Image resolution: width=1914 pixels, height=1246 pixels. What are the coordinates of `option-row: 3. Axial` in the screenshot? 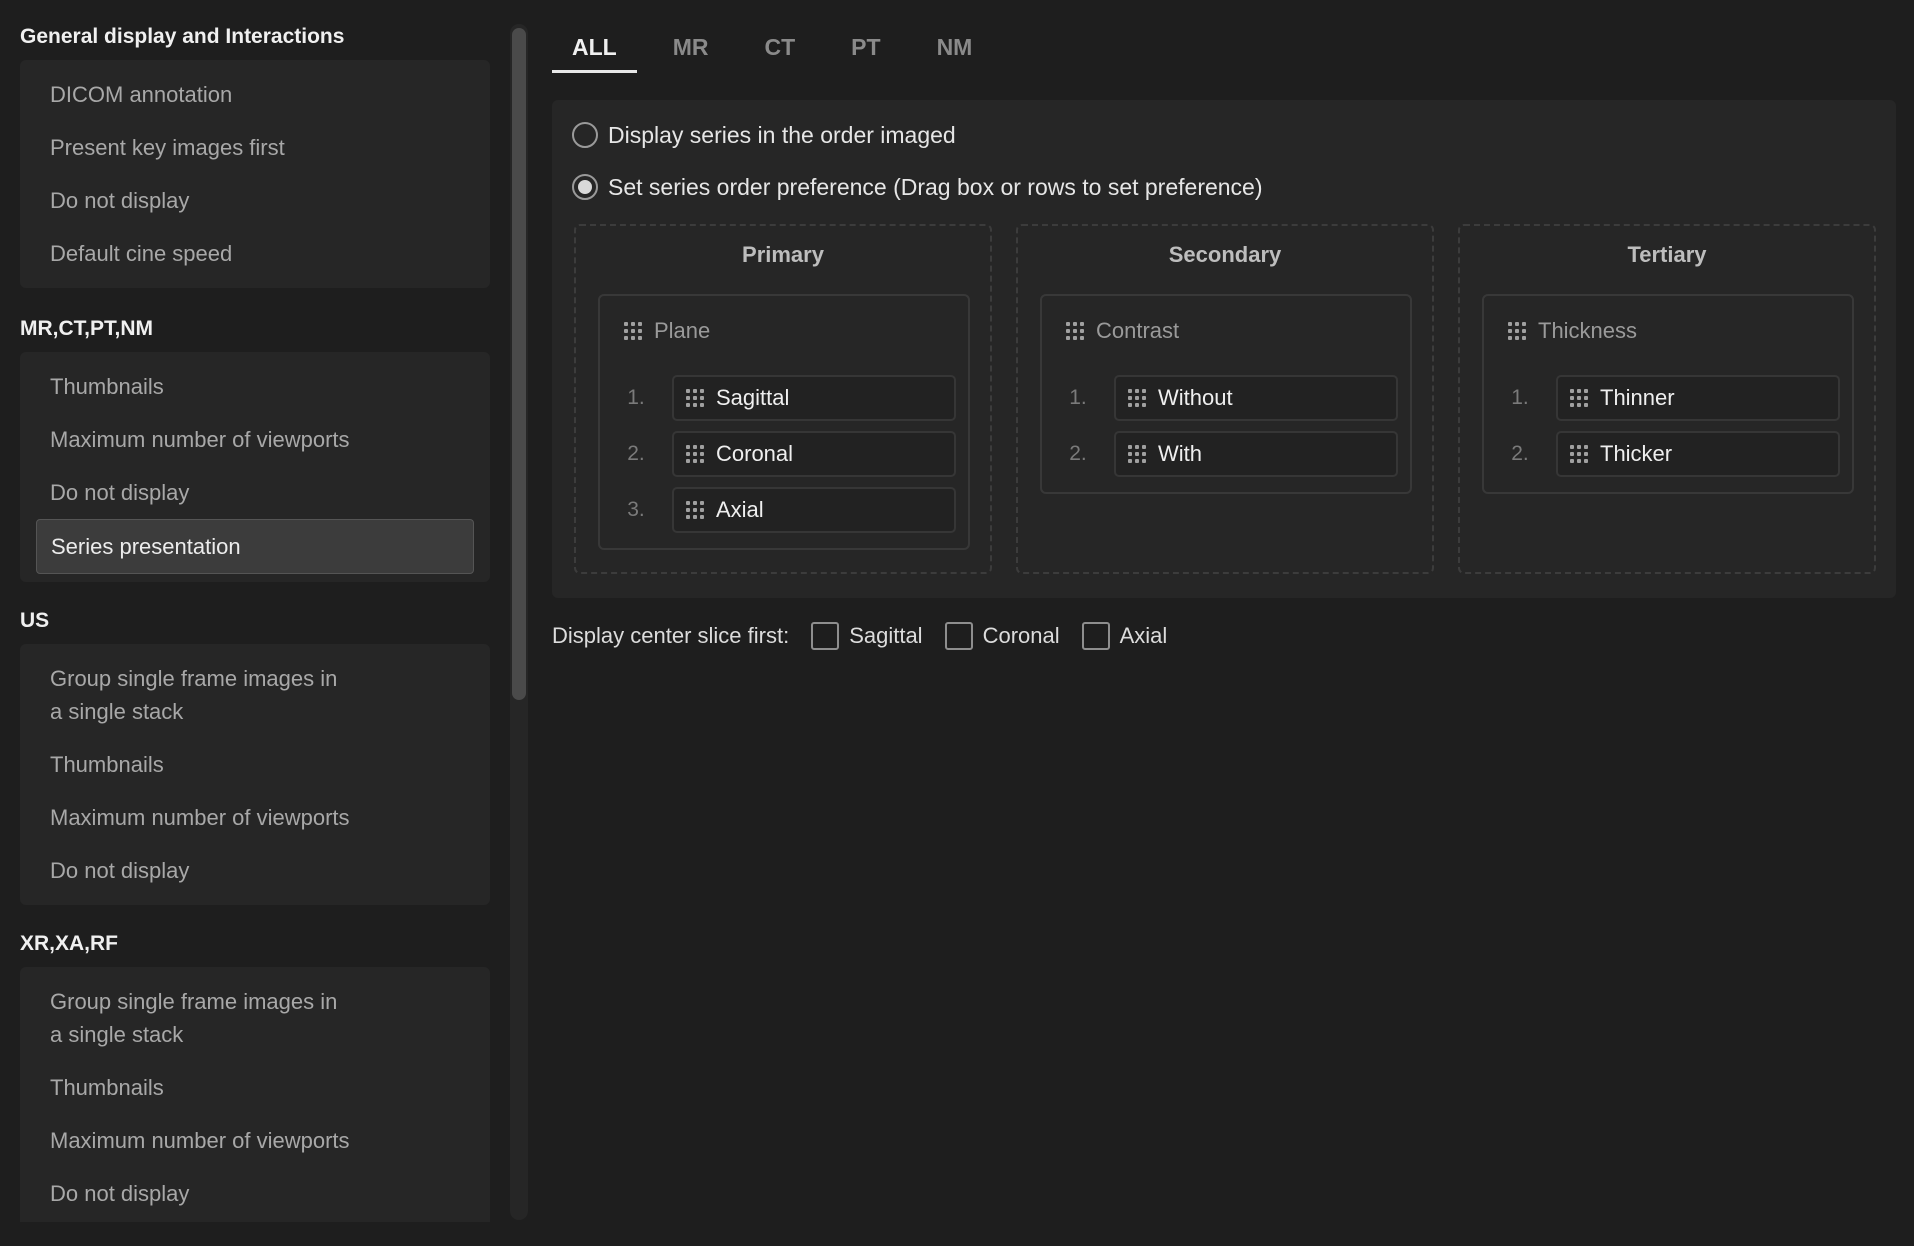 It's located at (784, 510).